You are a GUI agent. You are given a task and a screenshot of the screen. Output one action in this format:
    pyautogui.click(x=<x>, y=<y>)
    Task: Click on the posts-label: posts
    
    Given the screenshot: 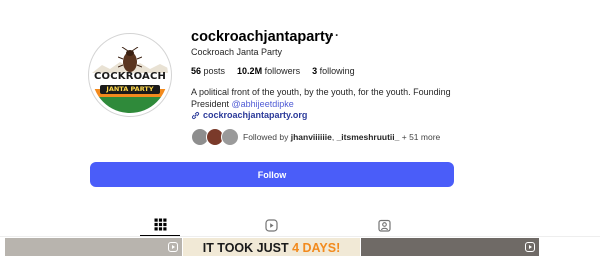 What is the action you would take?
    pyautogui.click(x=214, y=71)
    